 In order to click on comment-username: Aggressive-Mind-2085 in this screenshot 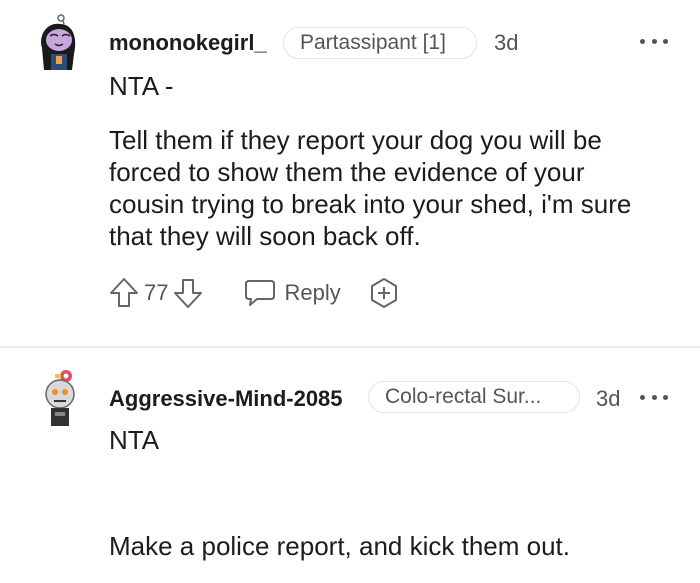, I will do `click(226, 399)`.